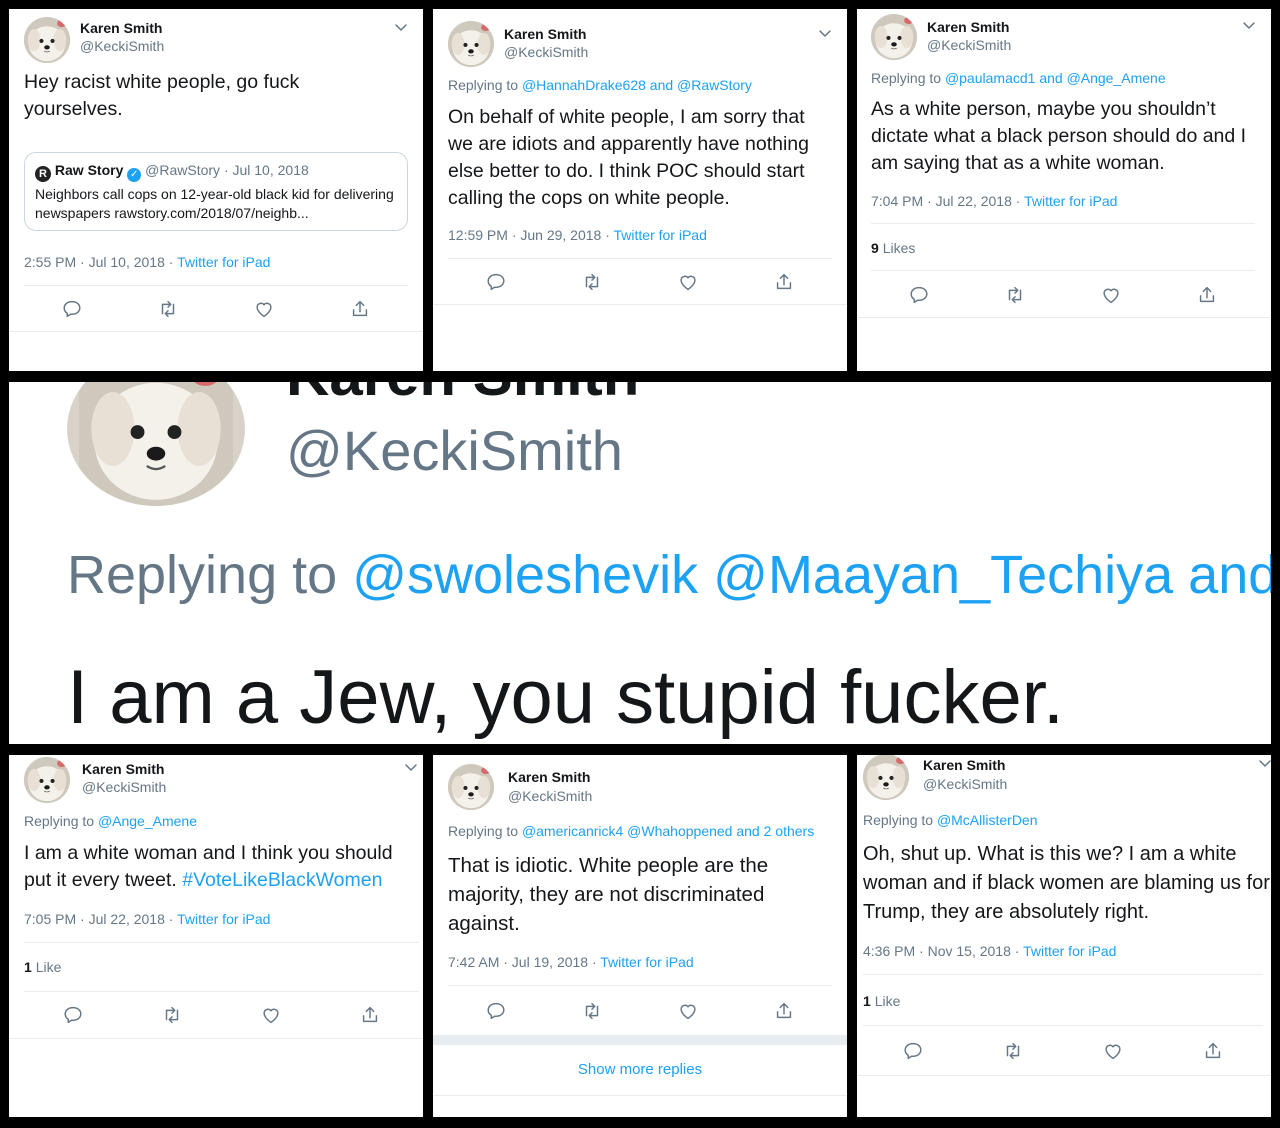  Describe the element at coordinates (899, 248) in the screenshot. I see `likes-label: Likes` at that location.